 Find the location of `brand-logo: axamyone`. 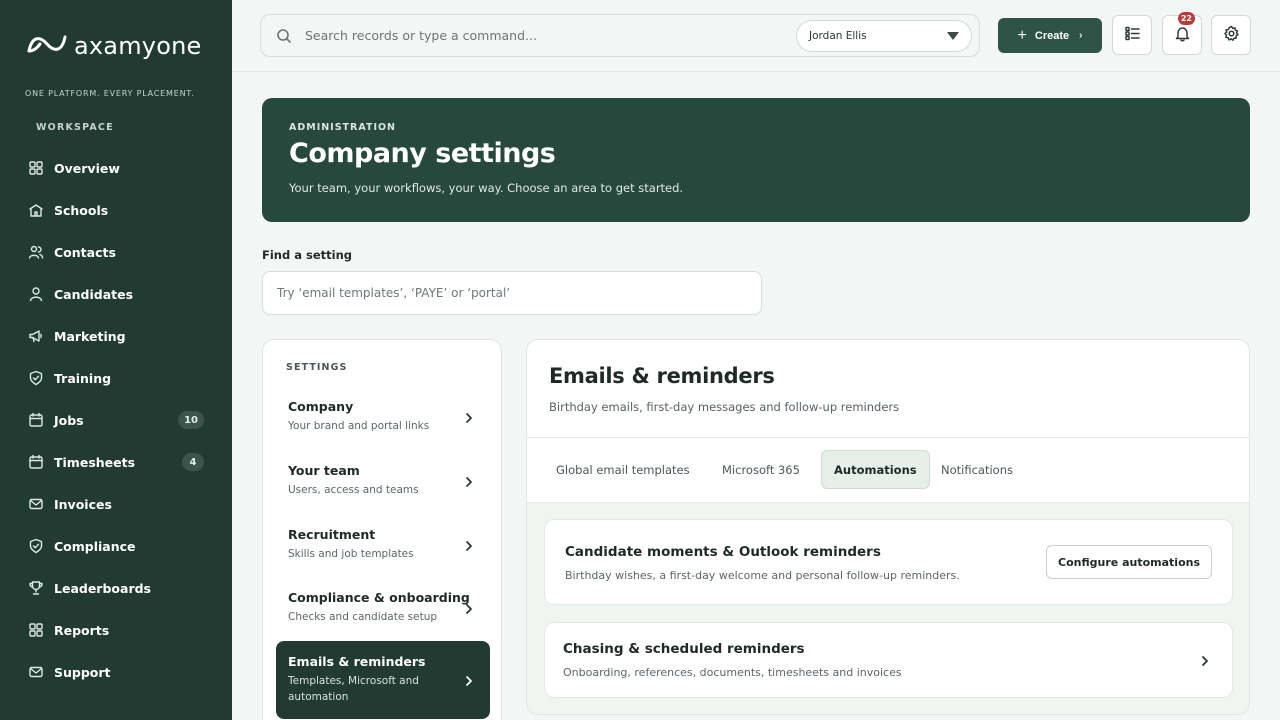

brand-logo: axamyone is located at coordinates (113, 46).